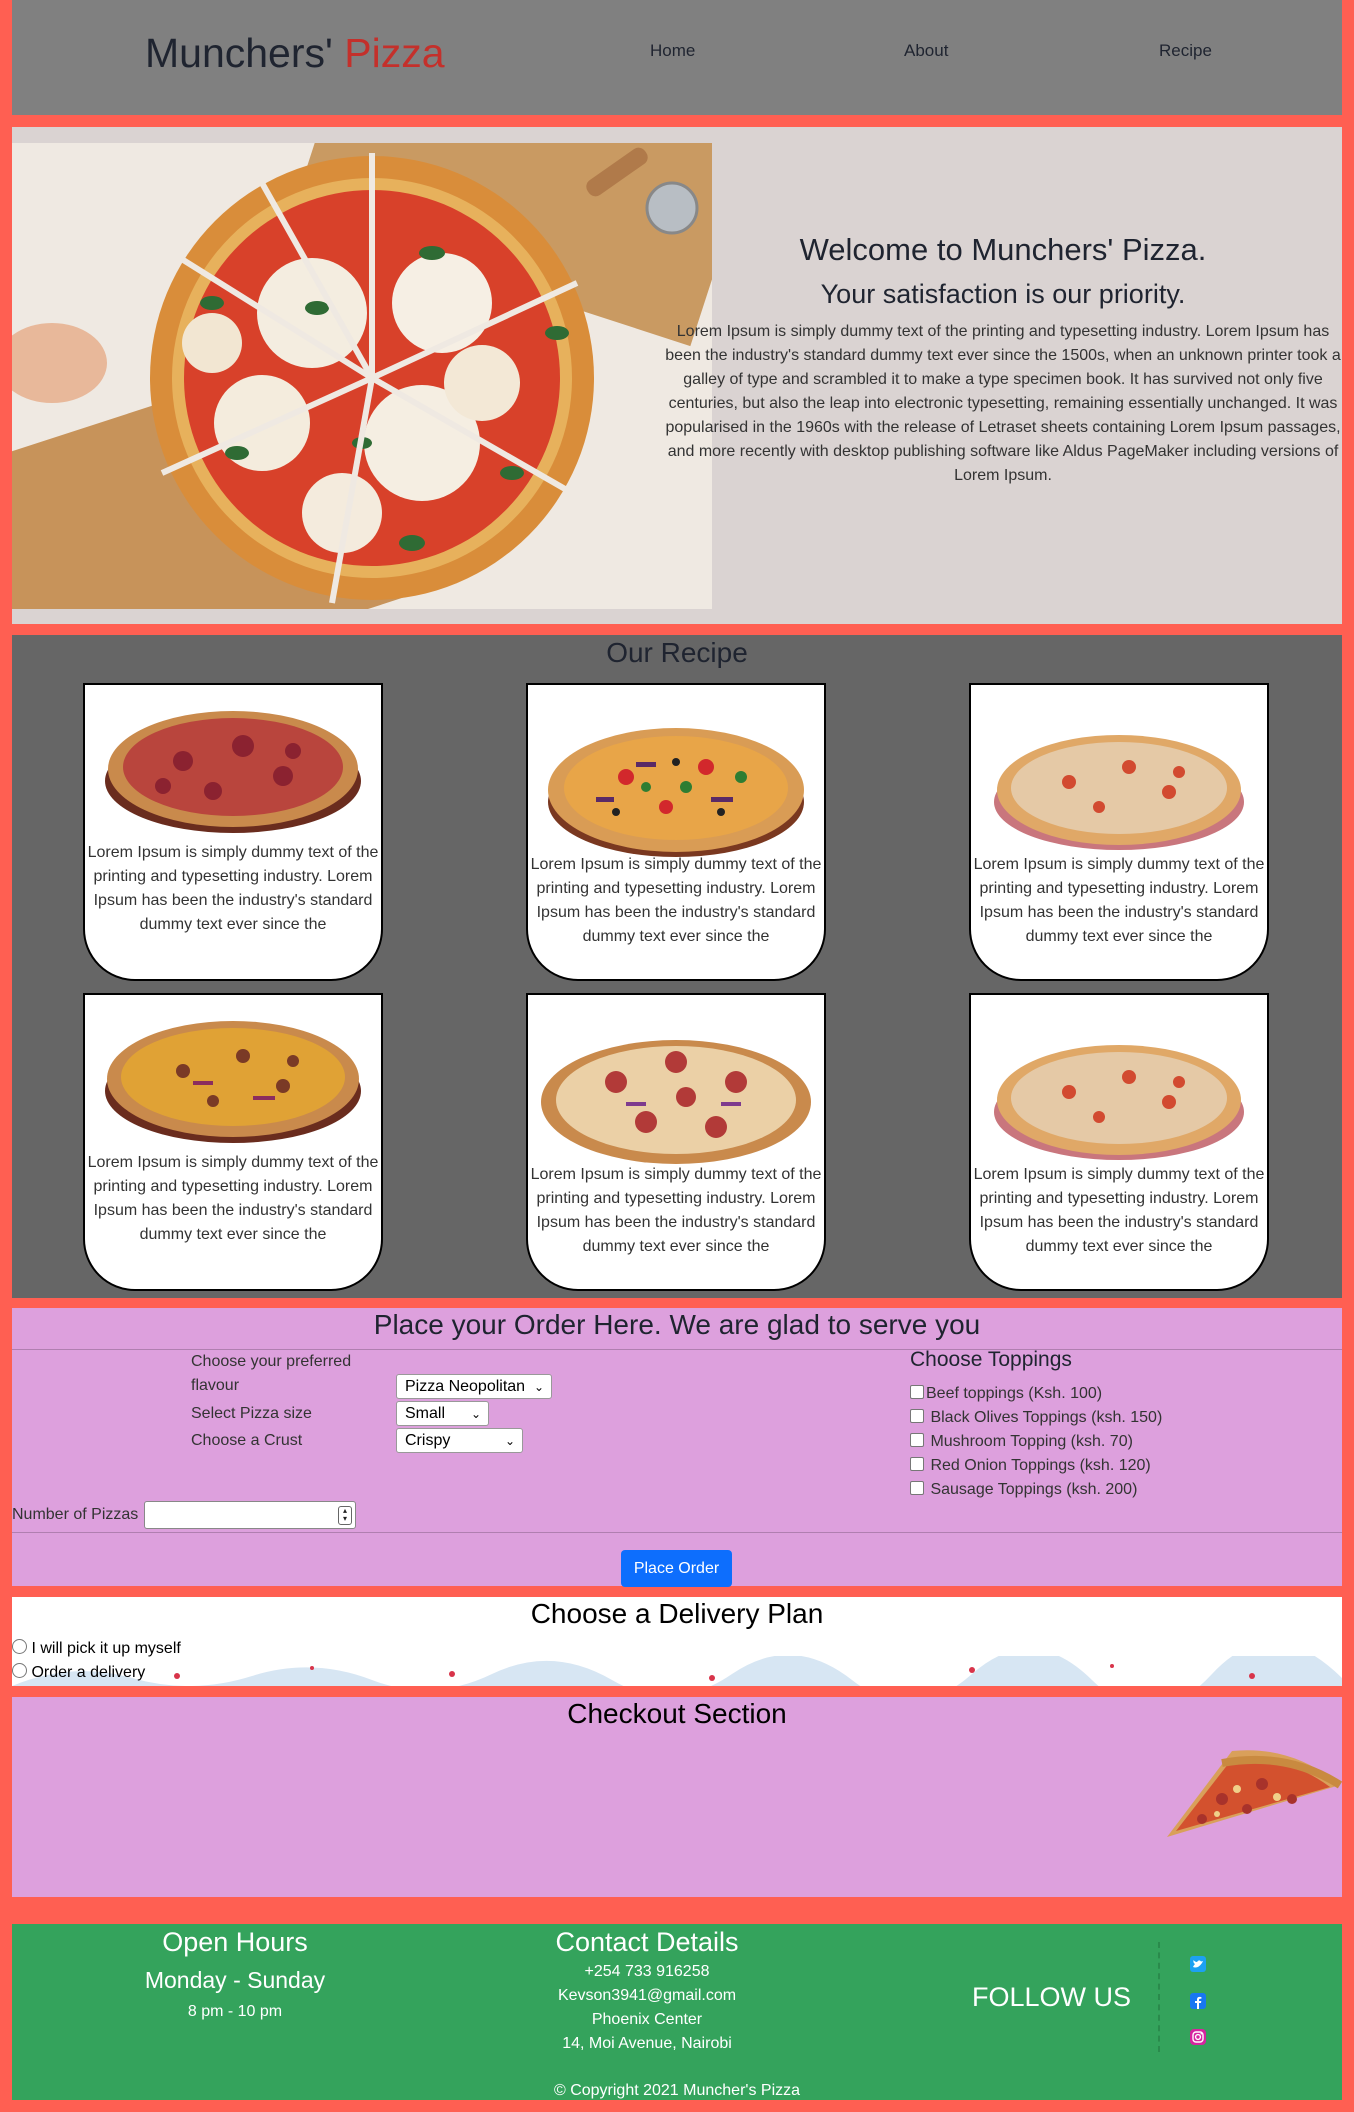 The width and height of the screenshot is (1354, 2112). What do you see at coordinates (235, 1942) in the screenshot?
I see `open-hours-title: Open Hours` at bounding box center [235, 1942].